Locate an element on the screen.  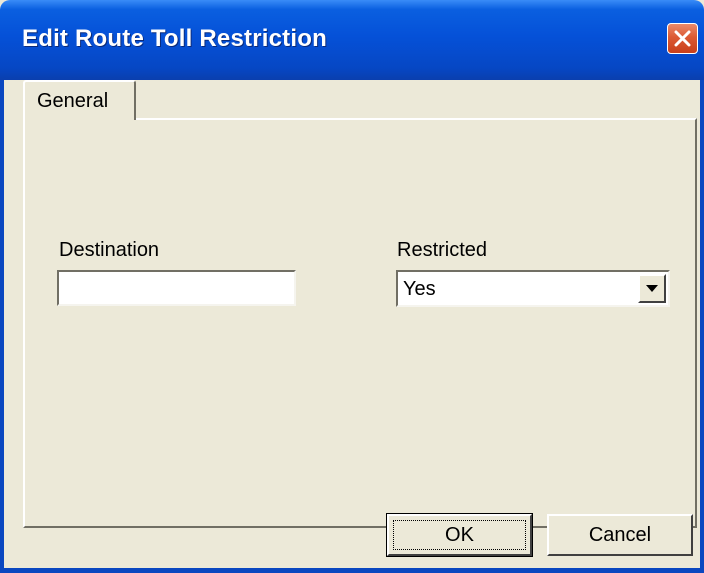
restricted-dropdown-button is located at coordinates (652, 288).